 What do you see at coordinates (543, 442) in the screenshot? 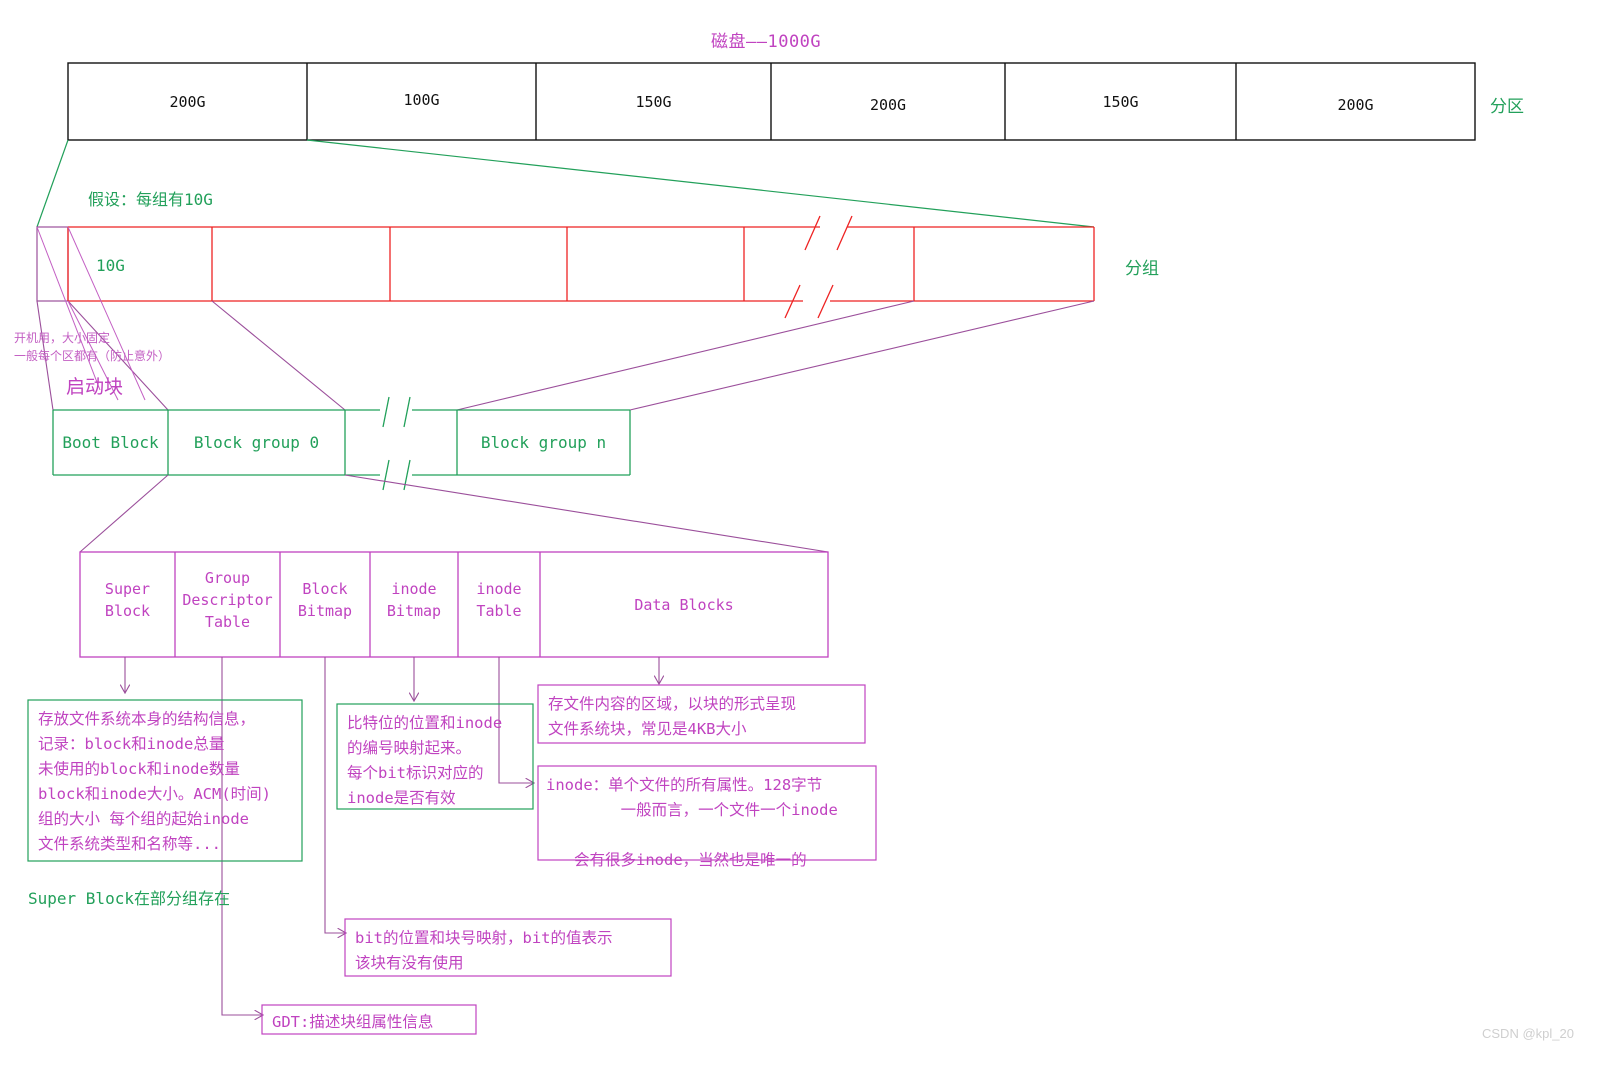
I see `blockgroup-cell-group-n: Block group n` at bounding box center [543, 442].